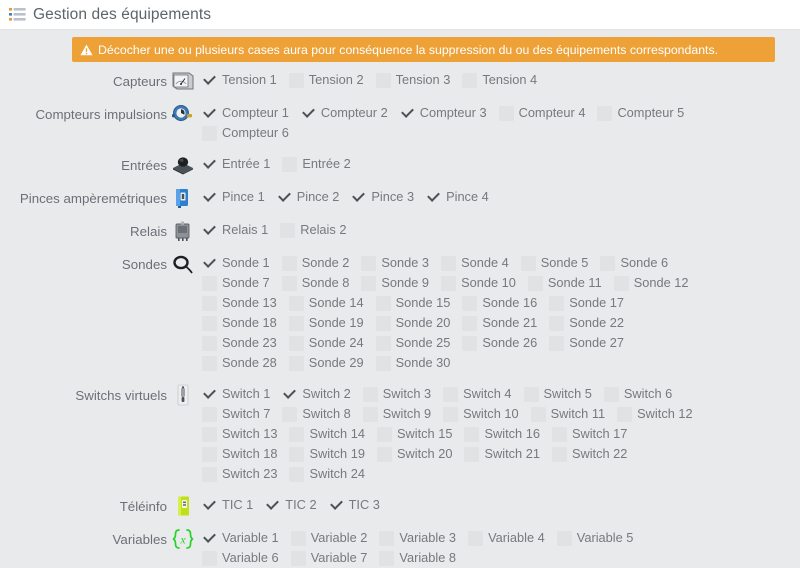 This screenshot has width=800, height=568. Describe the element at coordinates (290, 505) in the screenshot. I see `checkbox-item: TIC 2` at that location.